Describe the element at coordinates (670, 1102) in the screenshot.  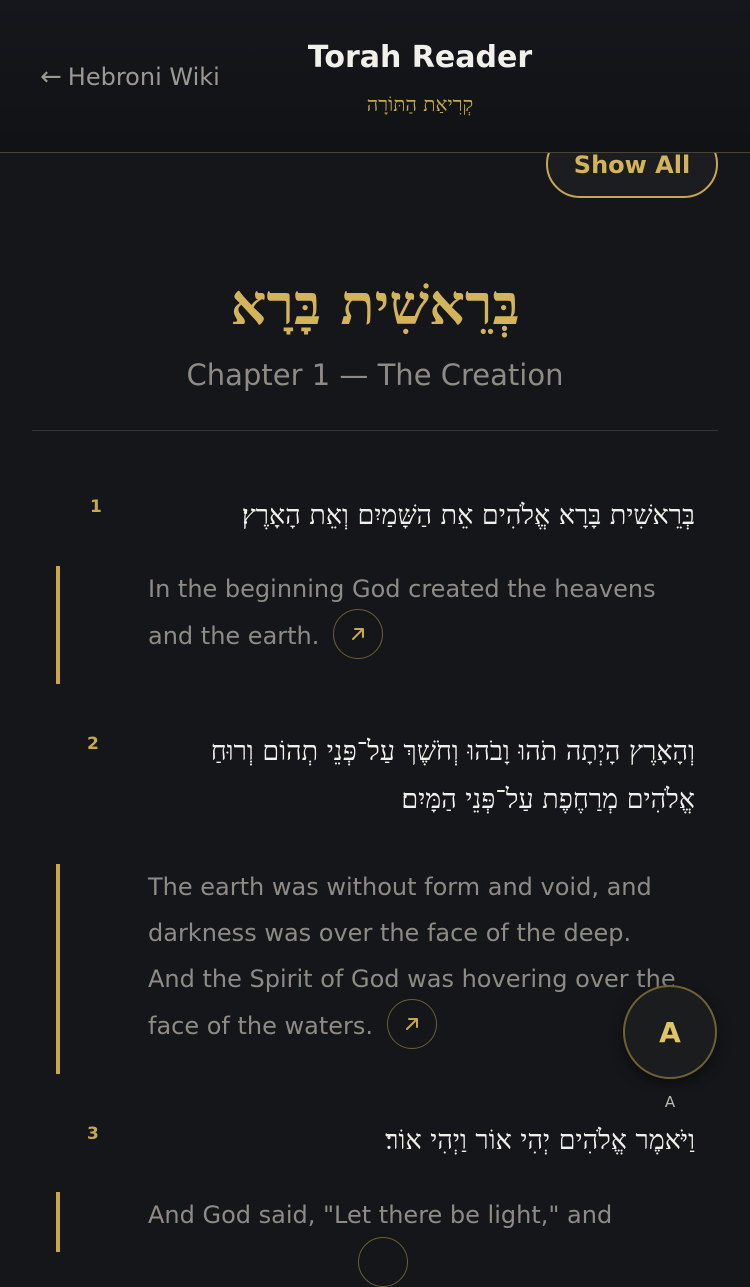
I see `font-size-caption: A` at that location.